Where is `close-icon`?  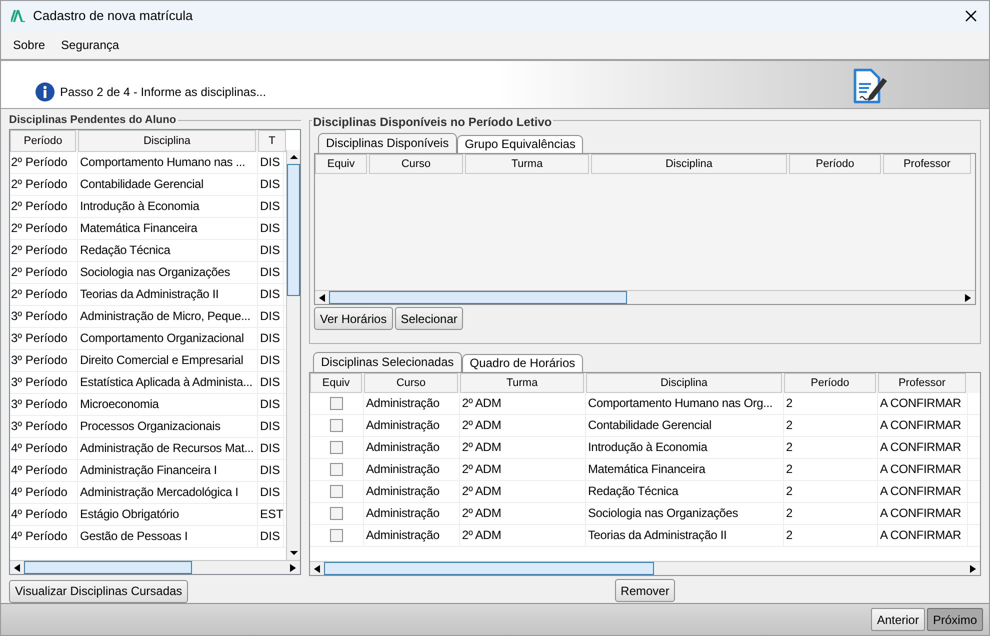 close-icon is located at coordinates (971, 16).